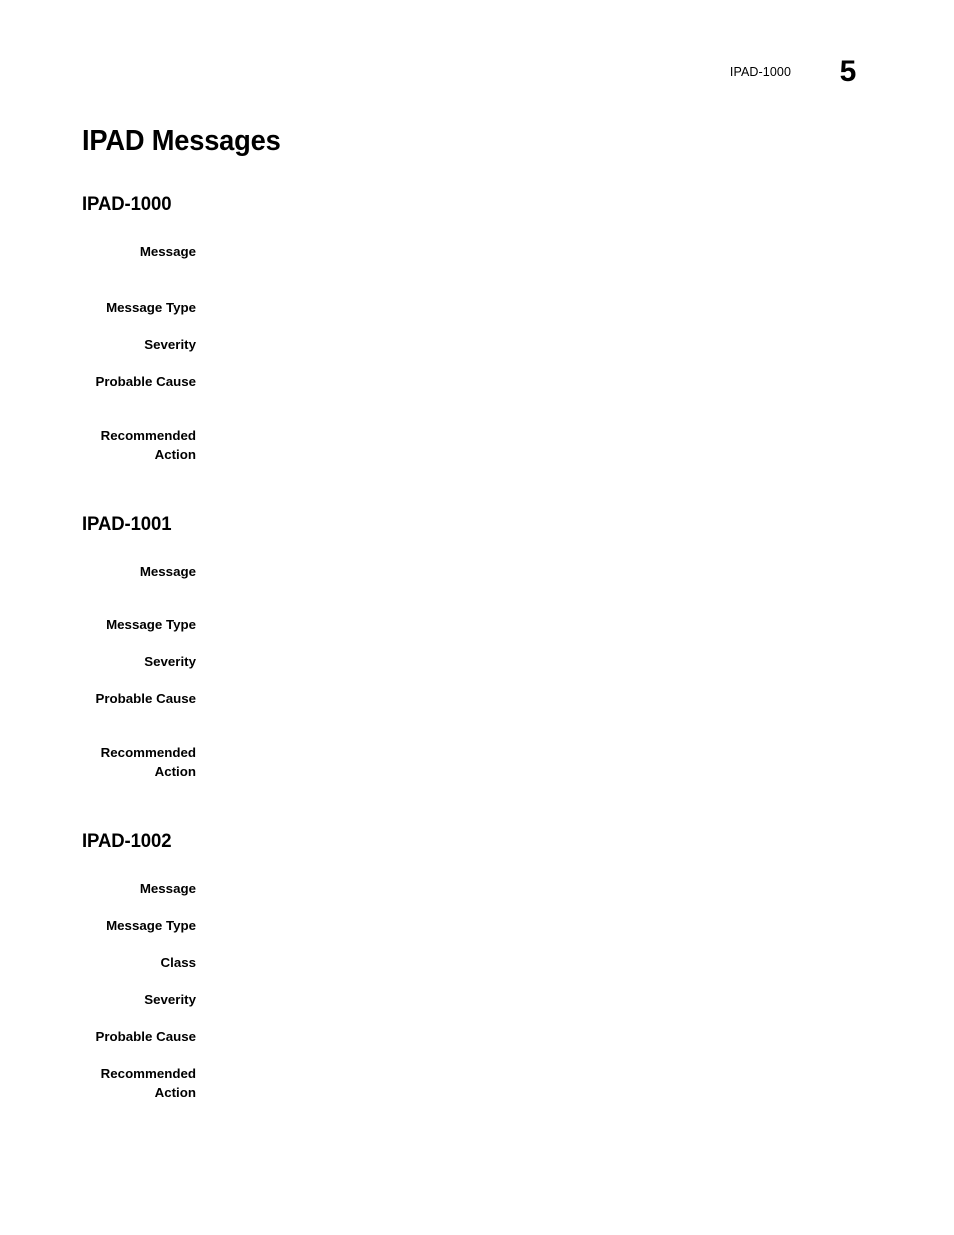 This screenshot has width=954, height=1235. I want to click on running-header: IPAD-1000 5, so click(477, 77).